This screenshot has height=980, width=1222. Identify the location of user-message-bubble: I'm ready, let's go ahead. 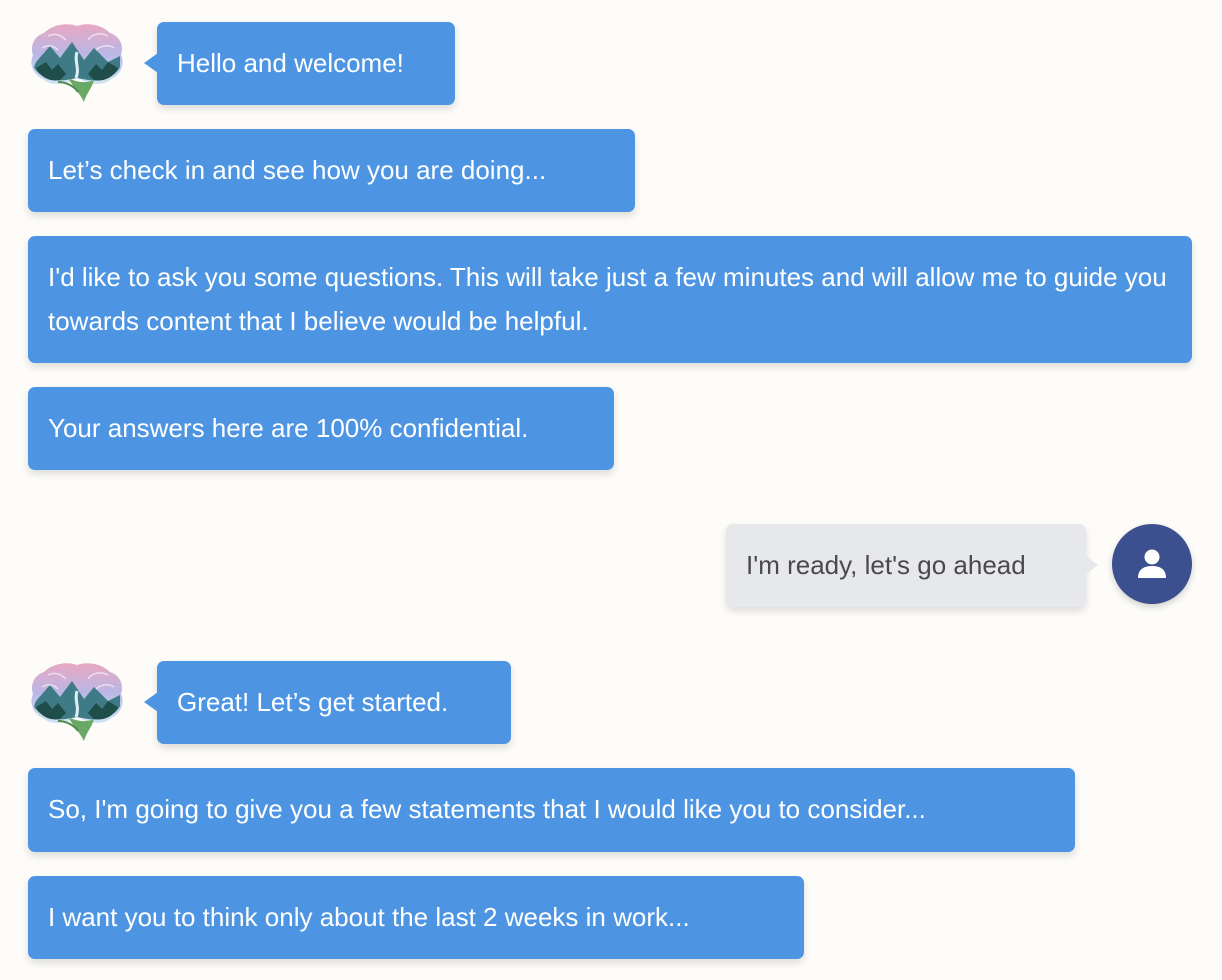
(912, 565).